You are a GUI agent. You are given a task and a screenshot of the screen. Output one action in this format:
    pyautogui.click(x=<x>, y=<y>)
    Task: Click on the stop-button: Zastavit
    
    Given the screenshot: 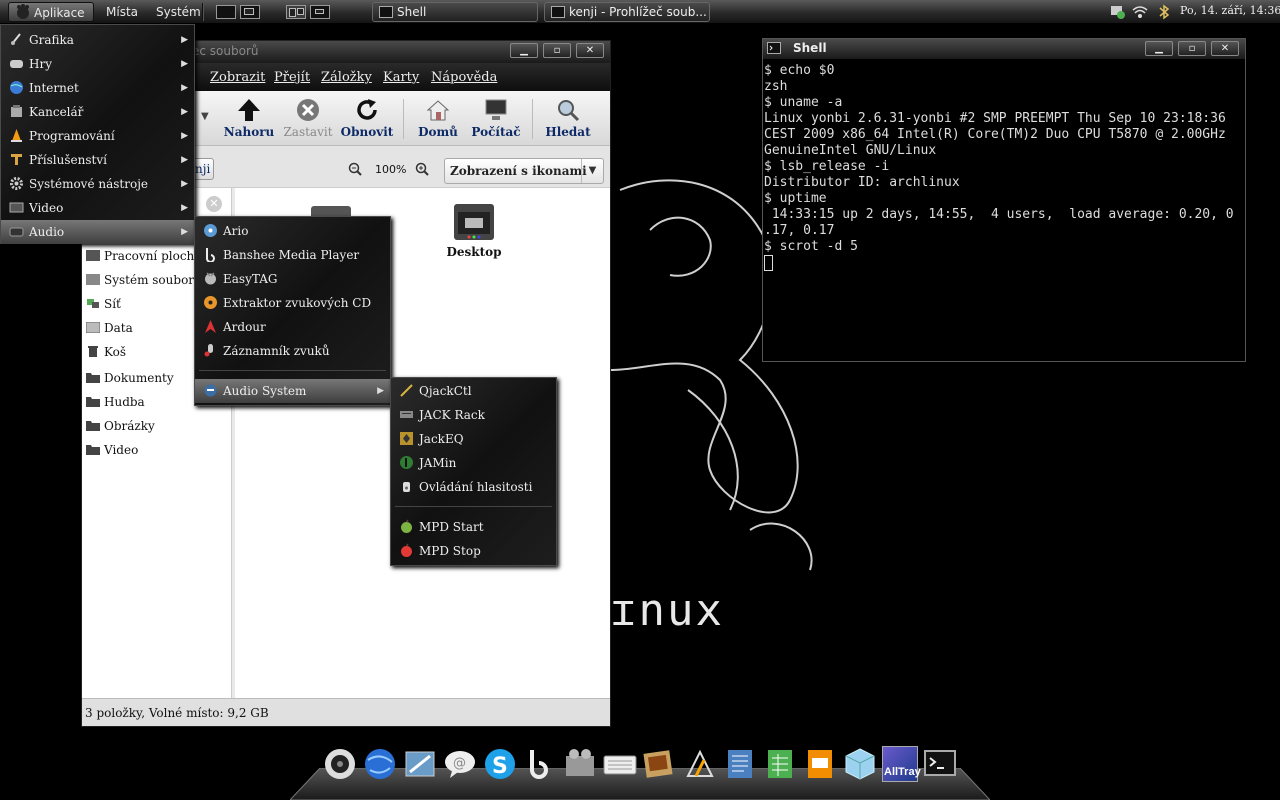 What is the action you would take?
    pyautogui.click(x=308, y=119)
    